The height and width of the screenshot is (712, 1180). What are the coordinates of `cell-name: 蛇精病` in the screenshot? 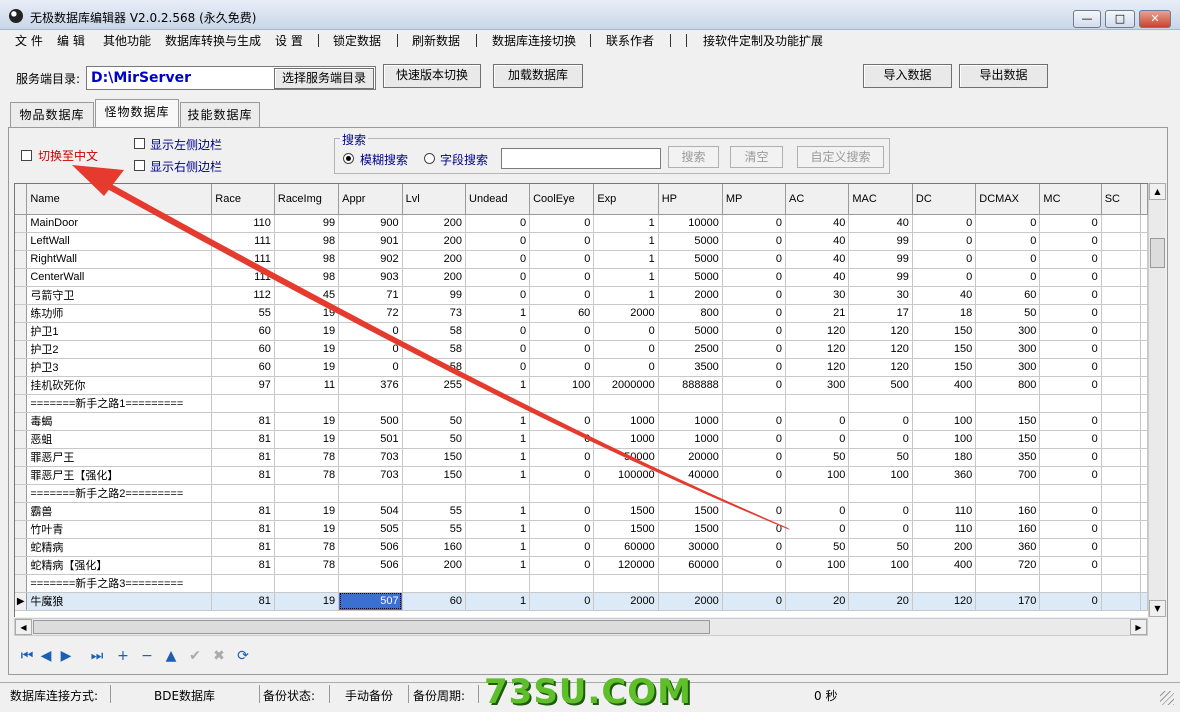 It's located at (119, 547).